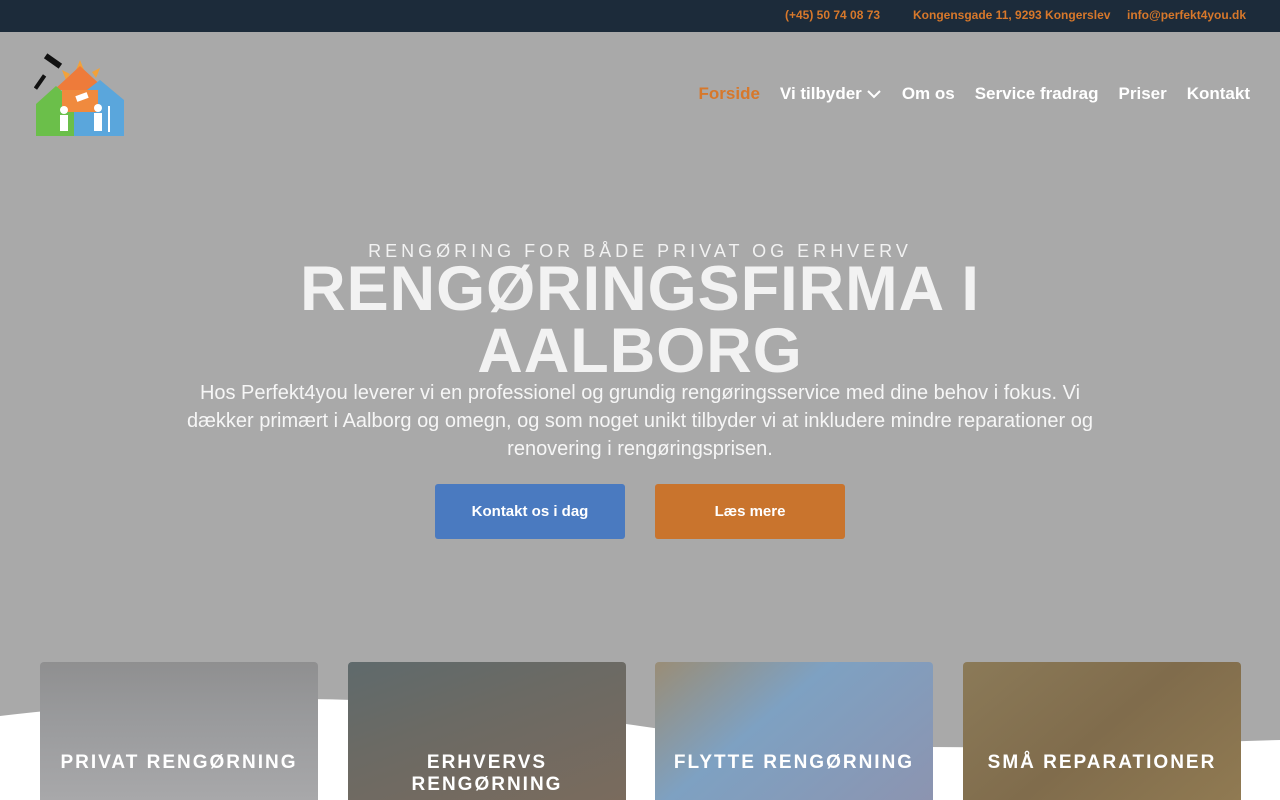  I want to click on nav-item-kontakt: Kontakt, so click(1218, 94).